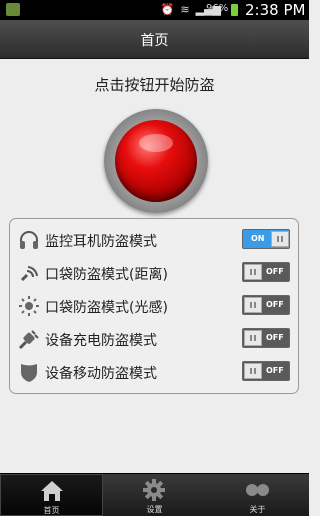 The width and height of the screenshot is (320, 516). What do you see at coordinates (257, 509) in the screenshot?
I see `nav-label: 关于` at bounding box center [257, 509].